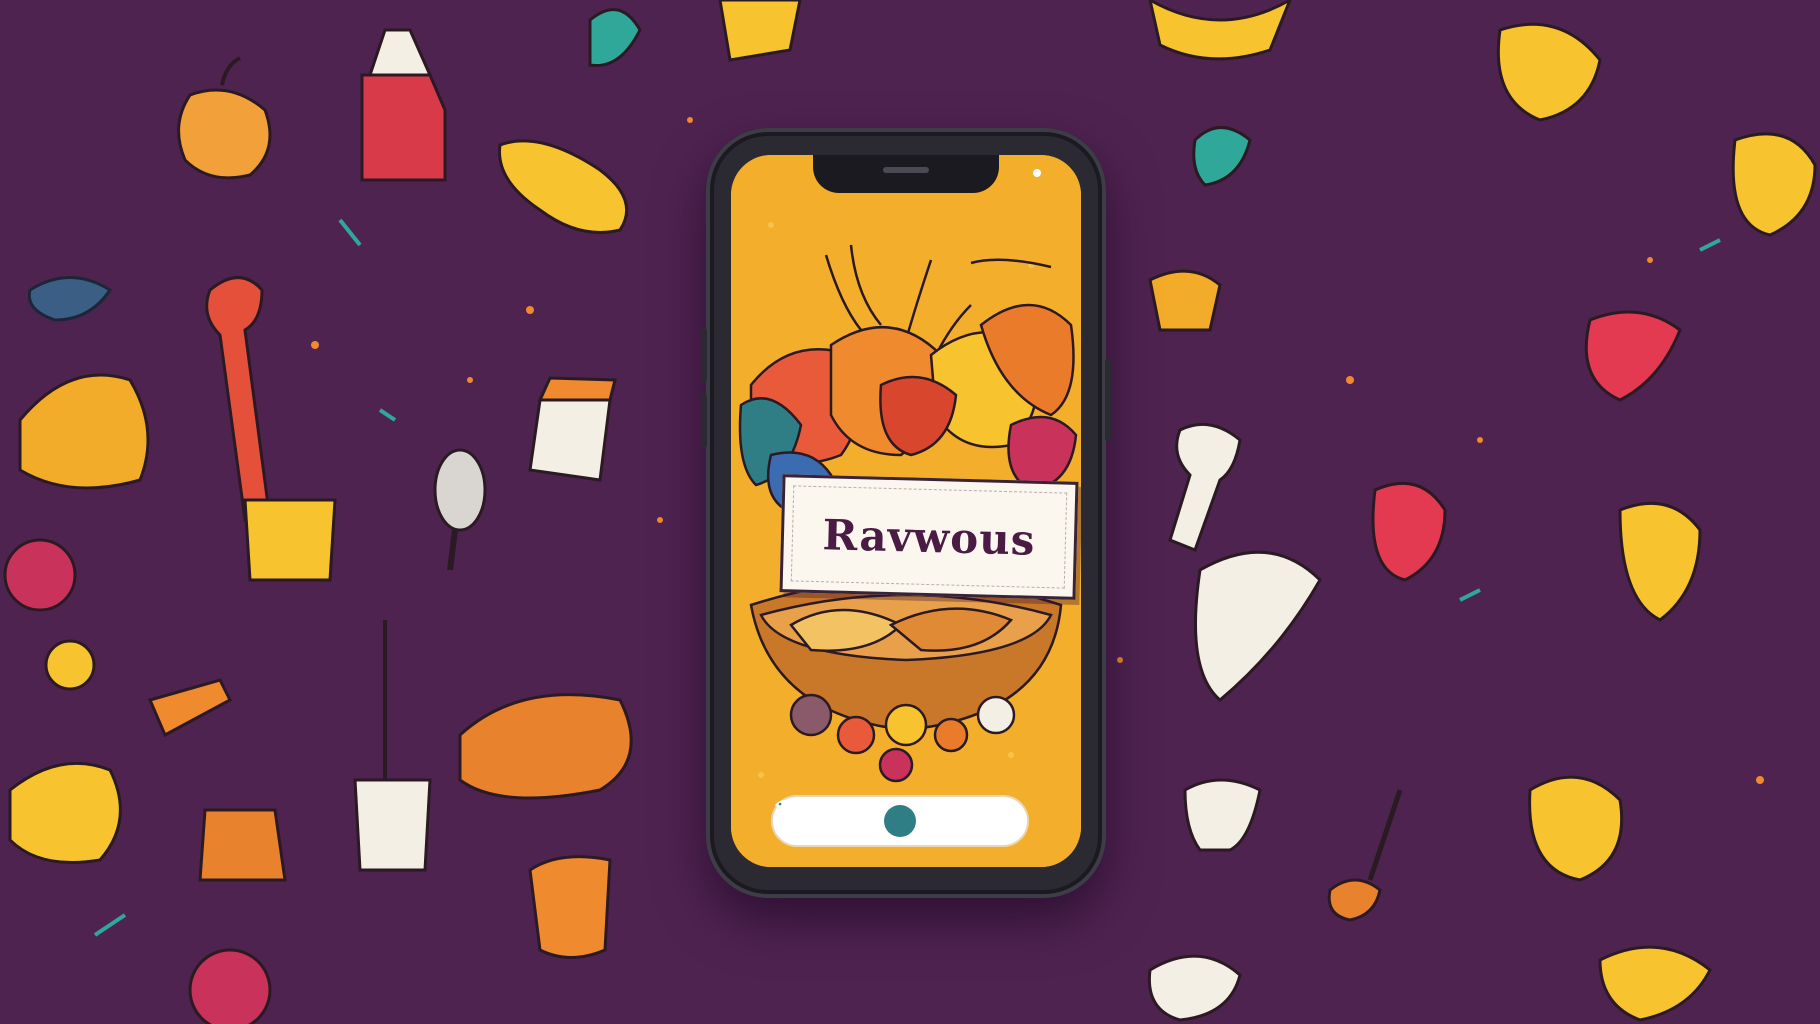 Image resolution: width=1820 pixels, height=1024 pixels. I want to click on get-started-button, so click(900, 821).